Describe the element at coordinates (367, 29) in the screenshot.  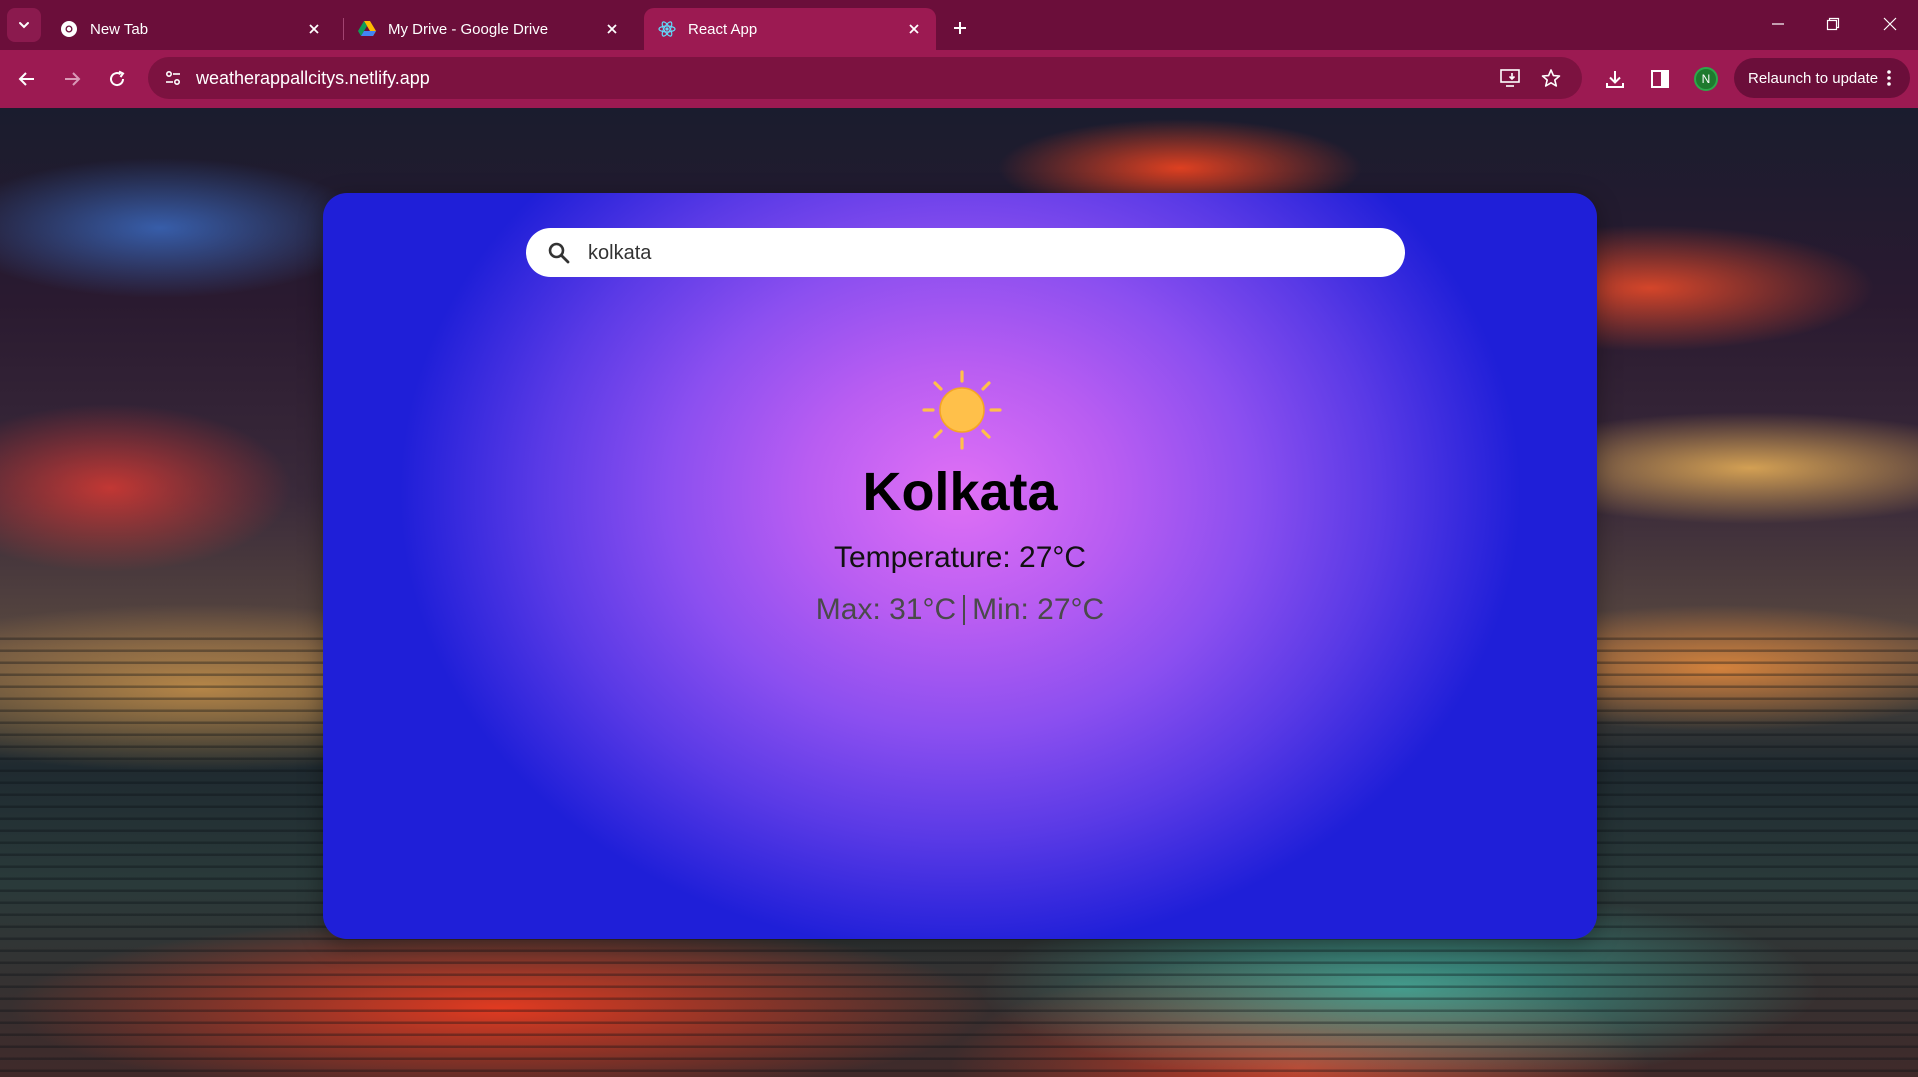
I see `google-drive-icon` at that location.